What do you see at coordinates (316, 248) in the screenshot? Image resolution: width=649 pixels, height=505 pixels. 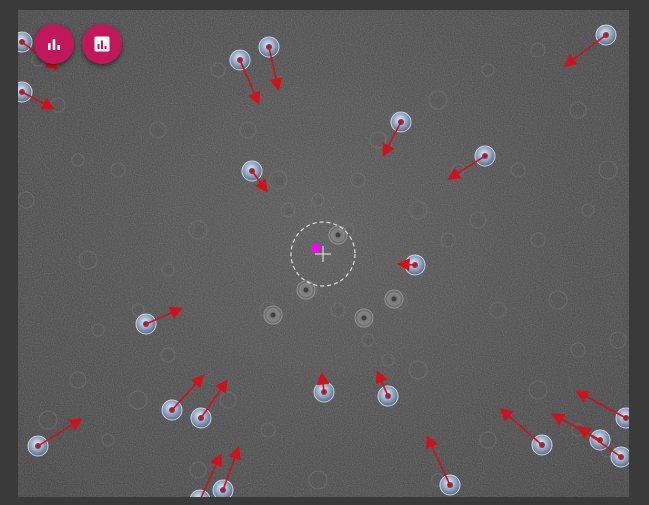 I see `target-marker` at bounding box center [316, 248].